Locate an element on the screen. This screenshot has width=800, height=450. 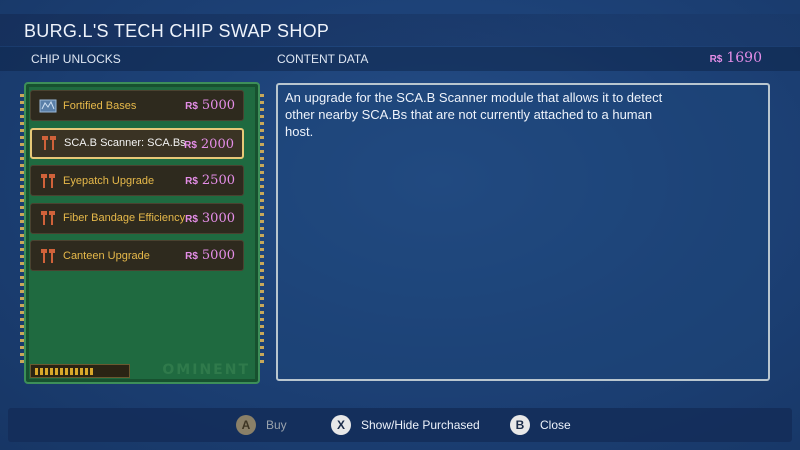
a-button-icon: A is located at coordinates (246, 425).